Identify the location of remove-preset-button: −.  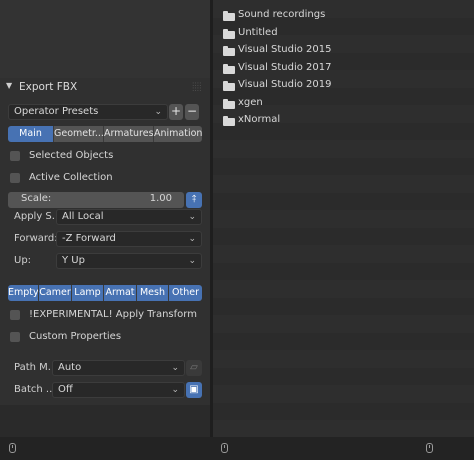
(192, 112).